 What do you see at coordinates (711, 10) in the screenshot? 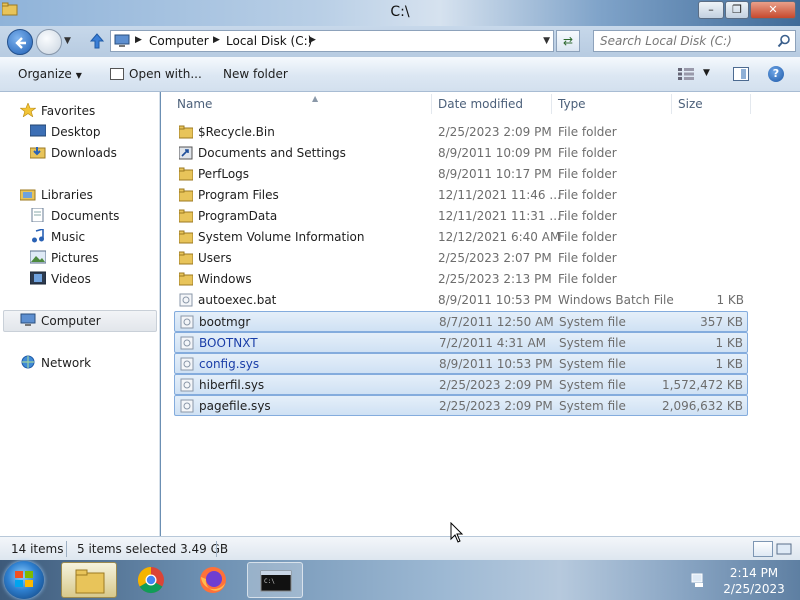
I see `minimize-button: –` at bounding box center [711, 10].